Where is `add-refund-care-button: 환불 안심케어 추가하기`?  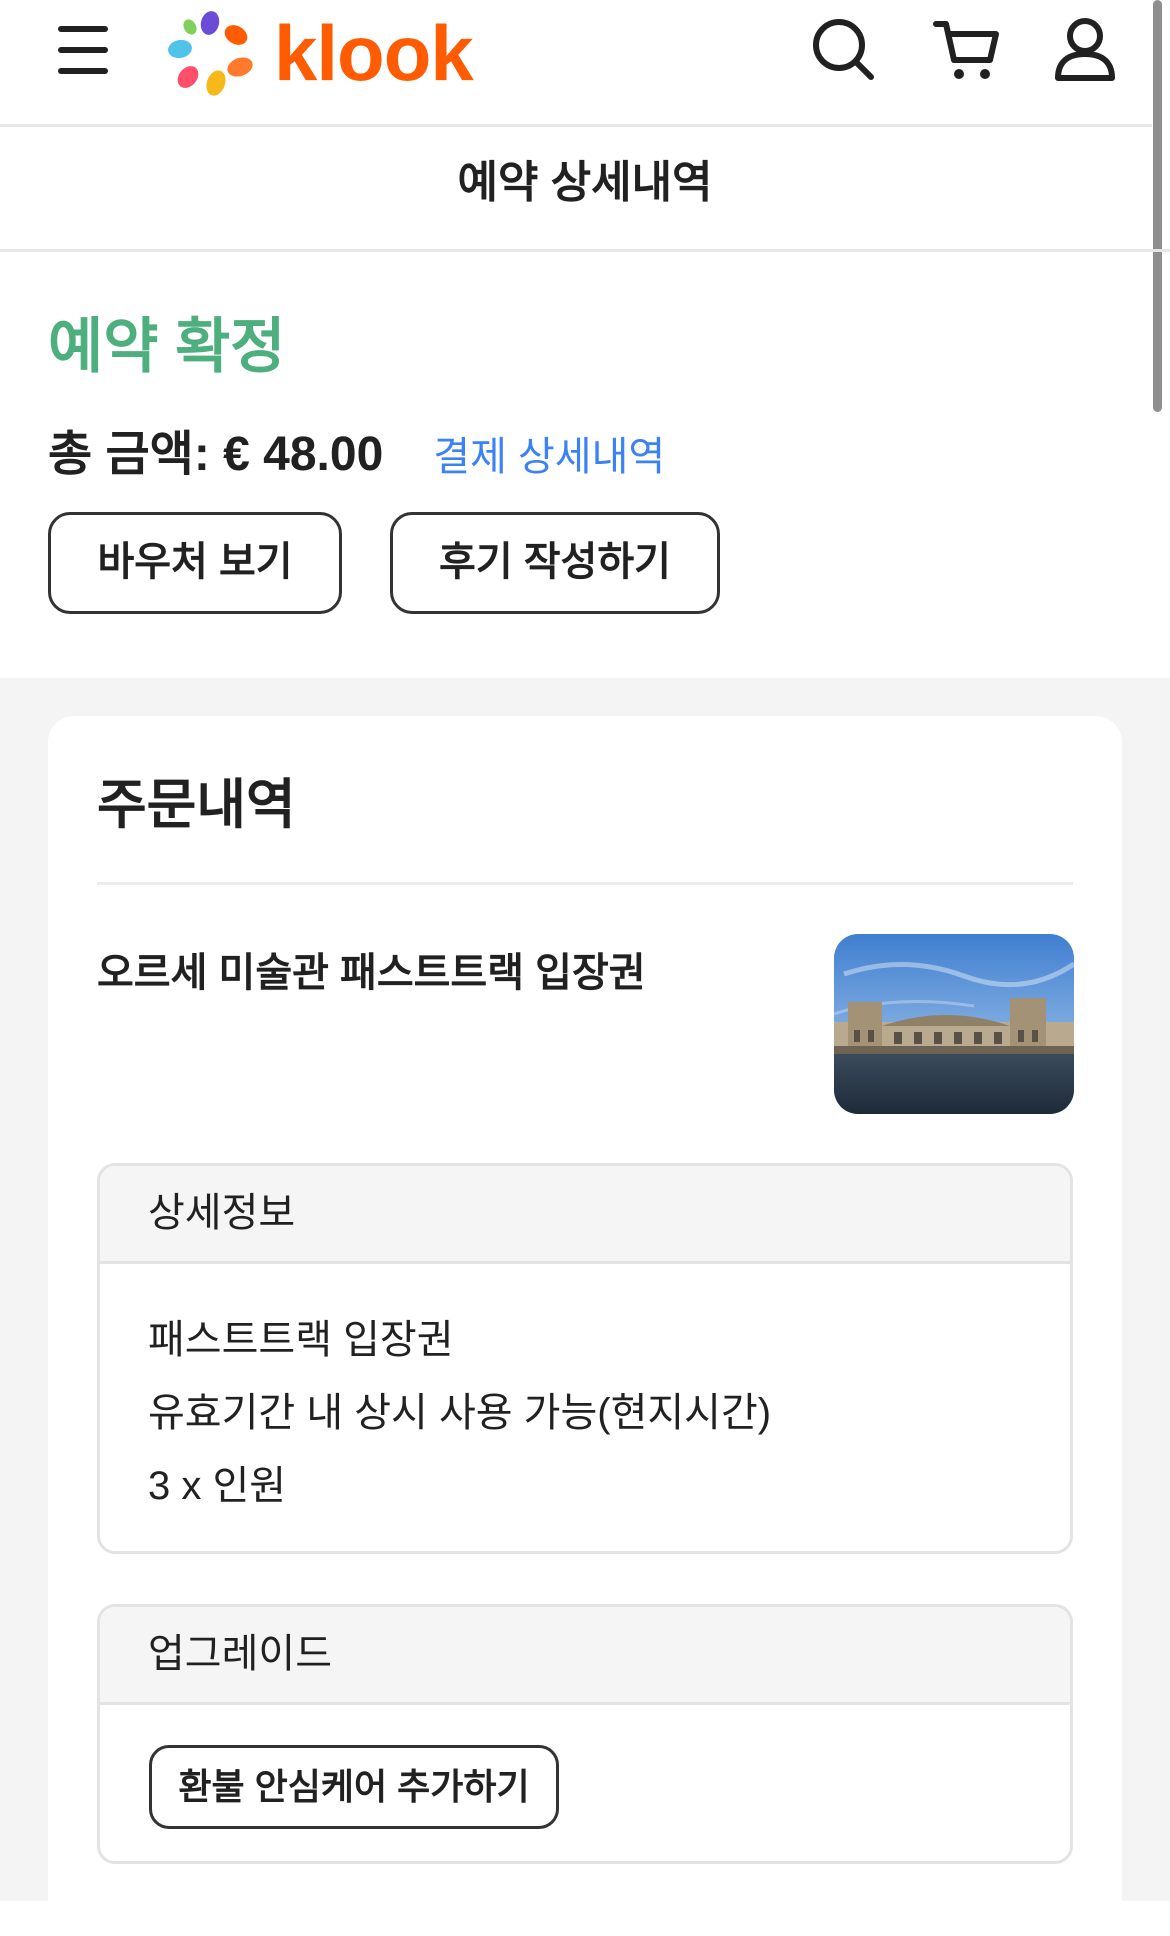
add-refund-care-button: 환불 안심케어 추가하기 is located at coordinates (354, 1787).